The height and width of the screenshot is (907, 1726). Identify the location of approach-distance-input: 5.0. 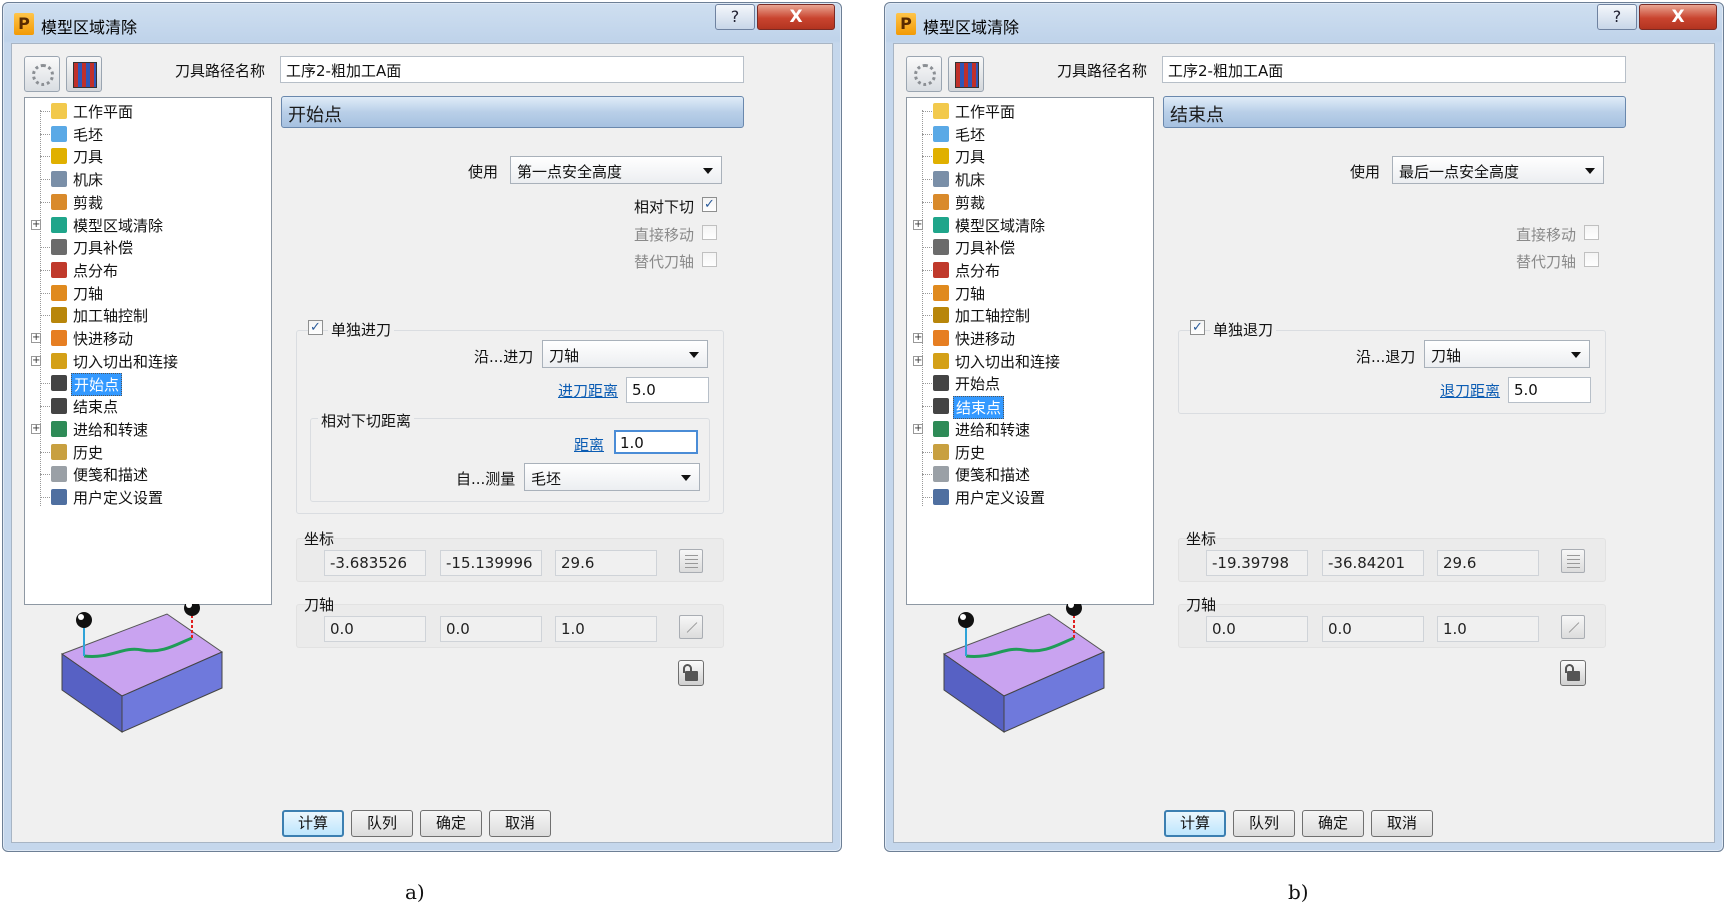
(667, 390).